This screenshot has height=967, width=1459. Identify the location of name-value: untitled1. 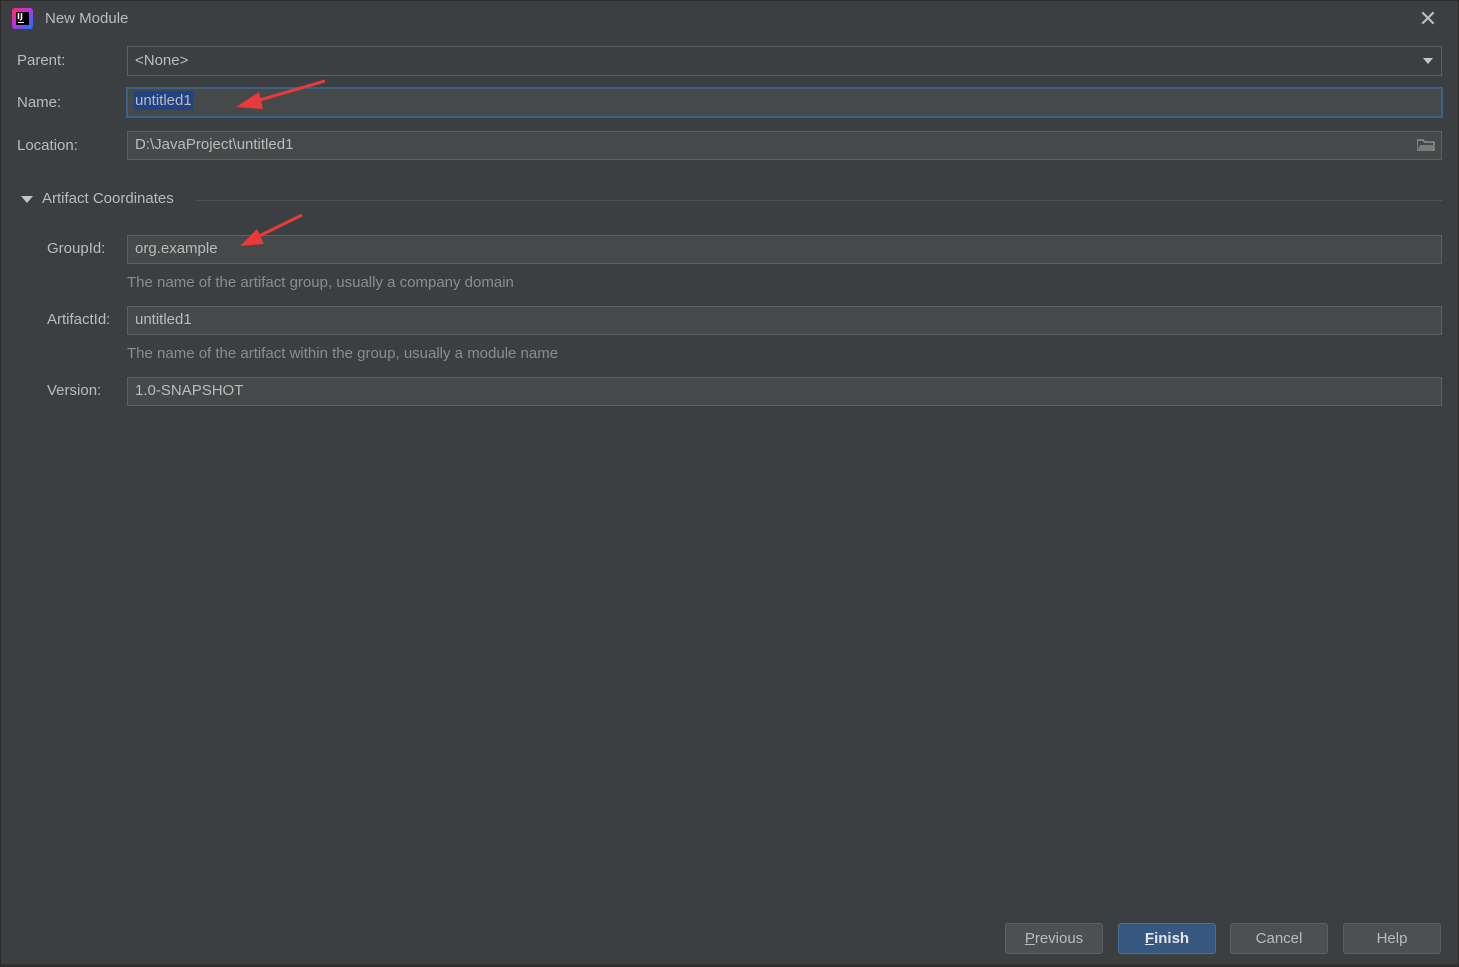
(163, 100).